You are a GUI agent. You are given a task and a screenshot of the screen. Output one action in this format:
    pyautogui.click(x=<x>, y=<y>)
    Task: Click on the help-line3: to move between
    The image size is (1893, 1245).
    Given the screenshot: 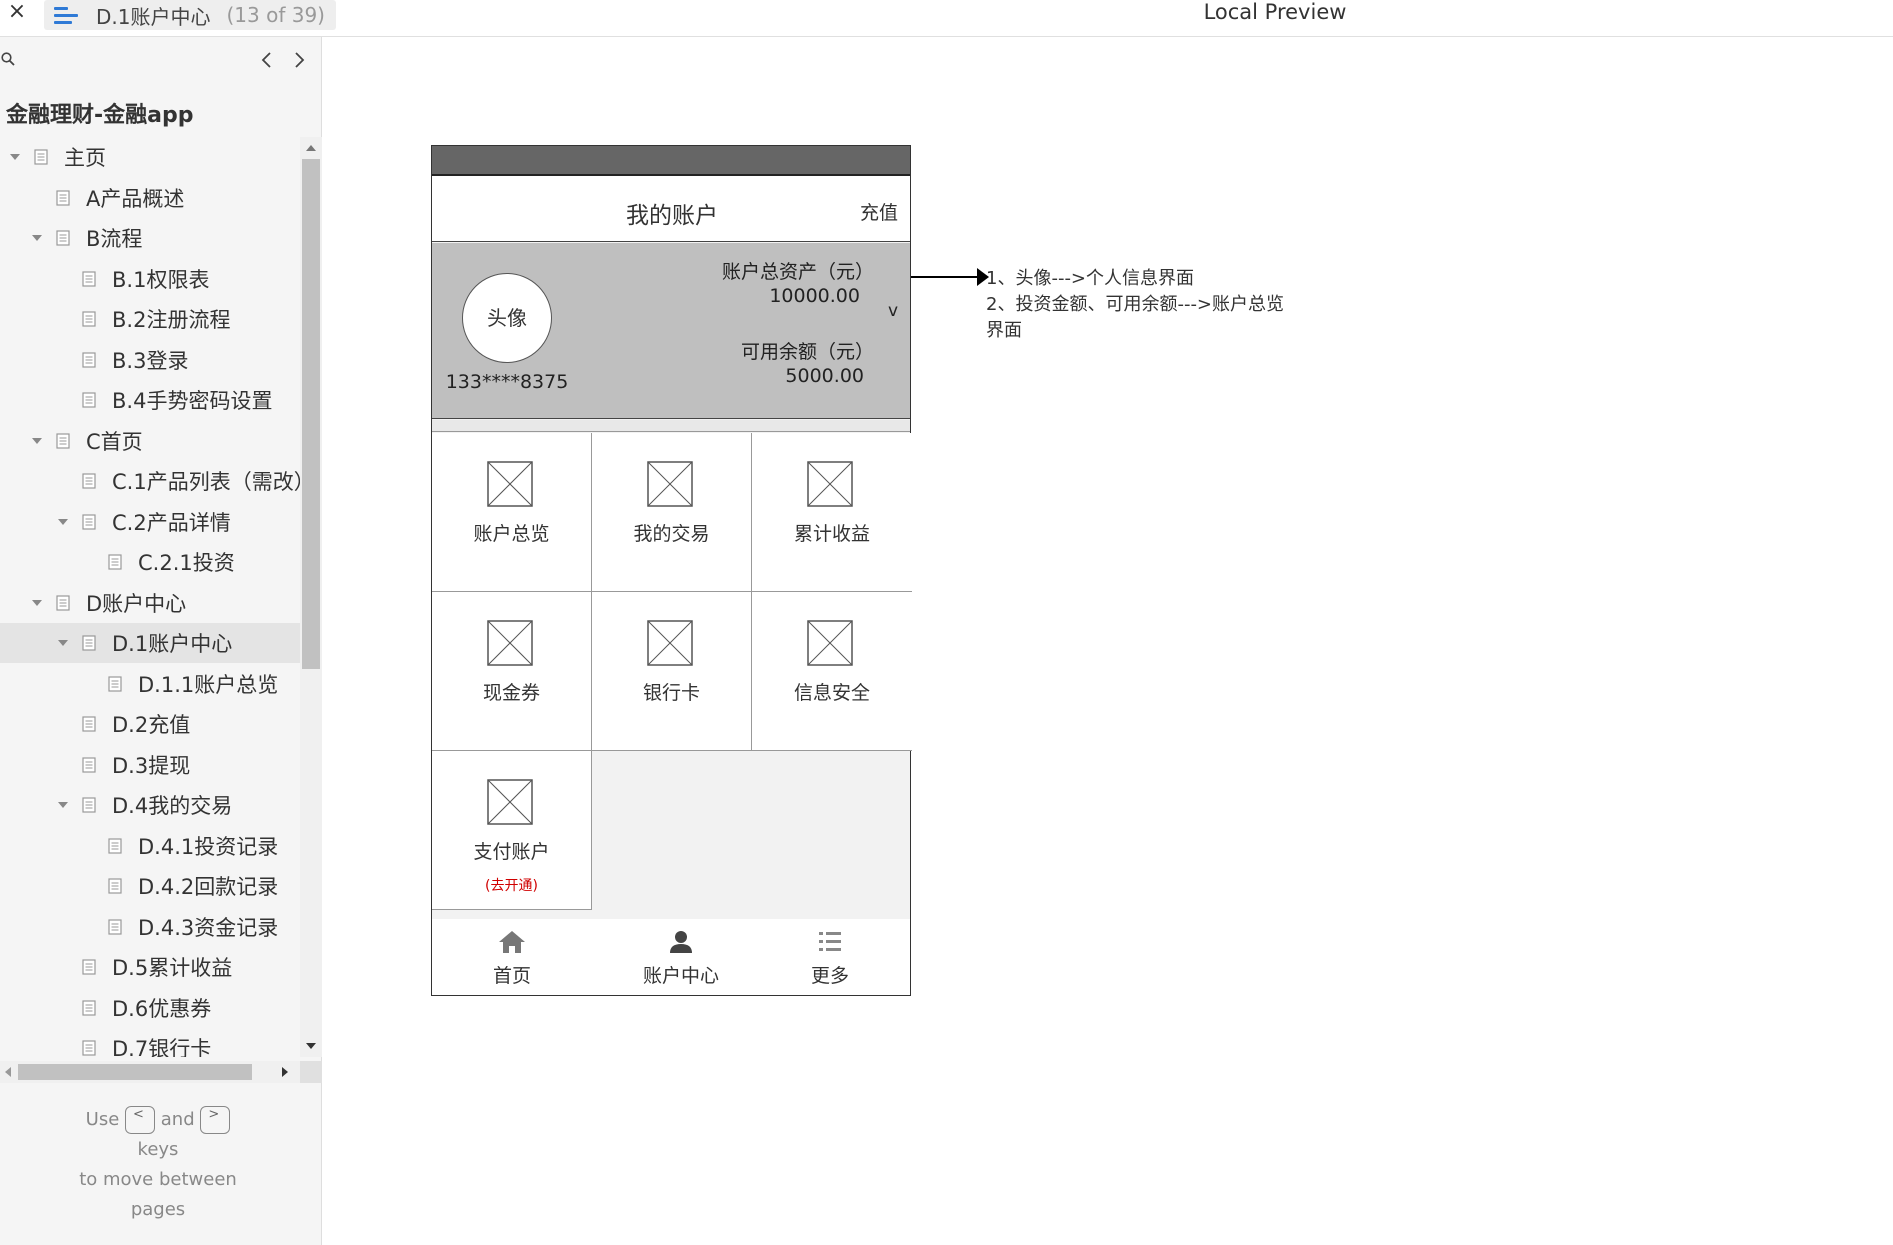 What is the action you would take?
    pyautogui.click(x=158, y=1179)
    